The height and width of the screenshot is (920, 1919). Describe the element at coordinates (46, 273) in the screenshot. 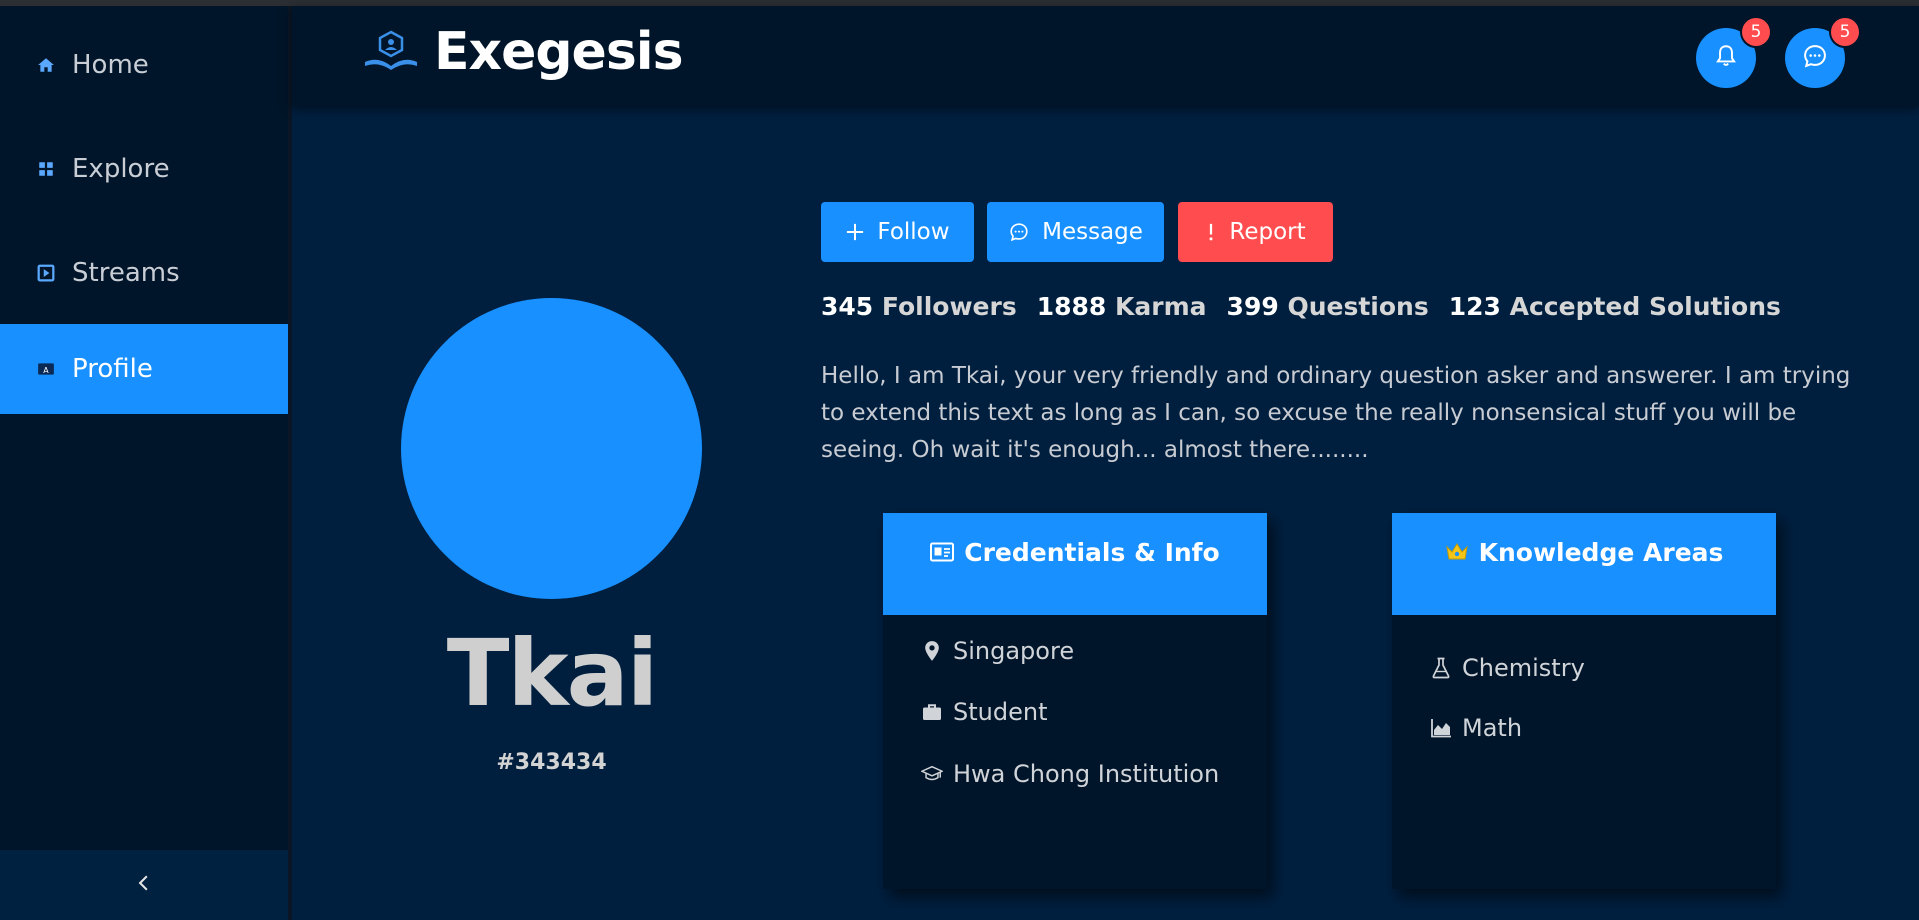

I see `play-square-icon` at that location.